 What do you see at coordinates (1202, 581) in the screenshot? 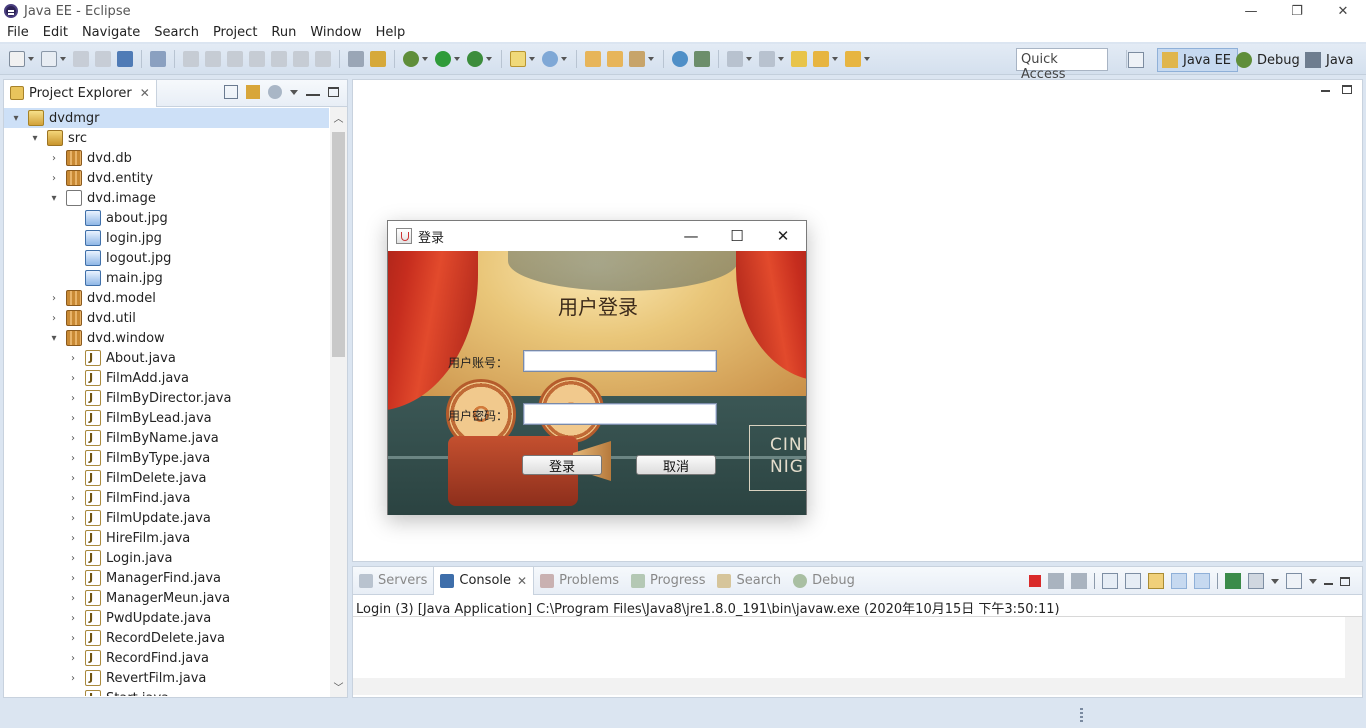
I see `show-stderr-icon` at bounding box center [1202, 581].